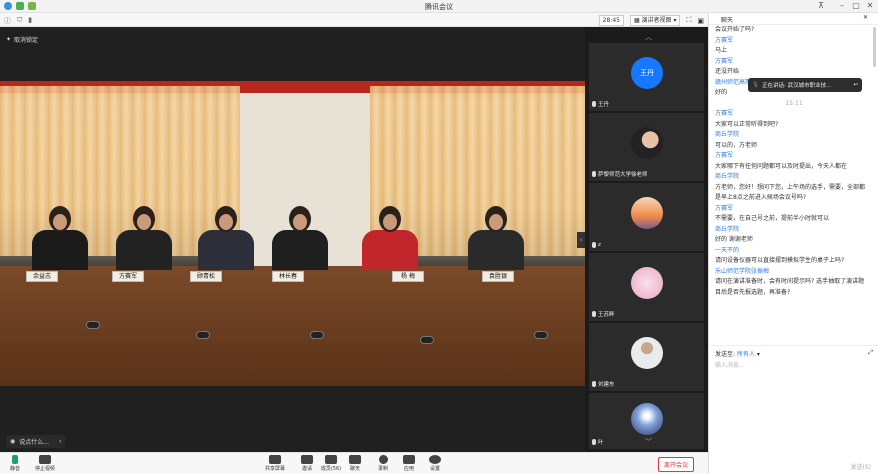 The image size is (878, 474). What do you see at coordinates (821, 5) in the screenshot?
I see `pin-icon: ⊼` at bounding box center [821, 5].